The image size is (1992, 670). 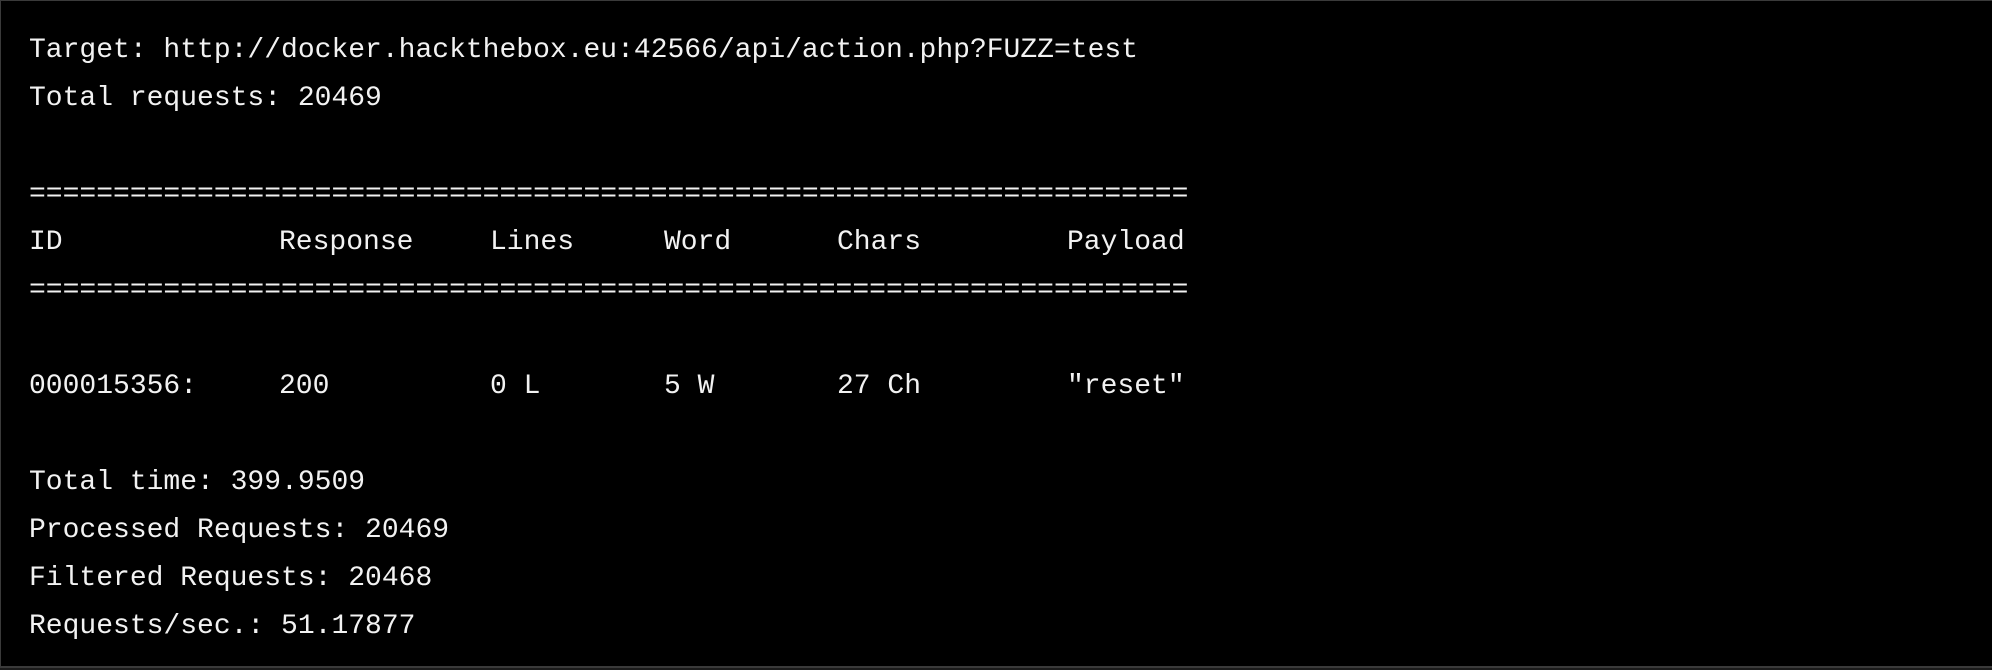 What do you see at coordinates (205, 98) in the screenshot?
I see `total-requests-line: Total requests: 20469` at bounding box center [205, 98].